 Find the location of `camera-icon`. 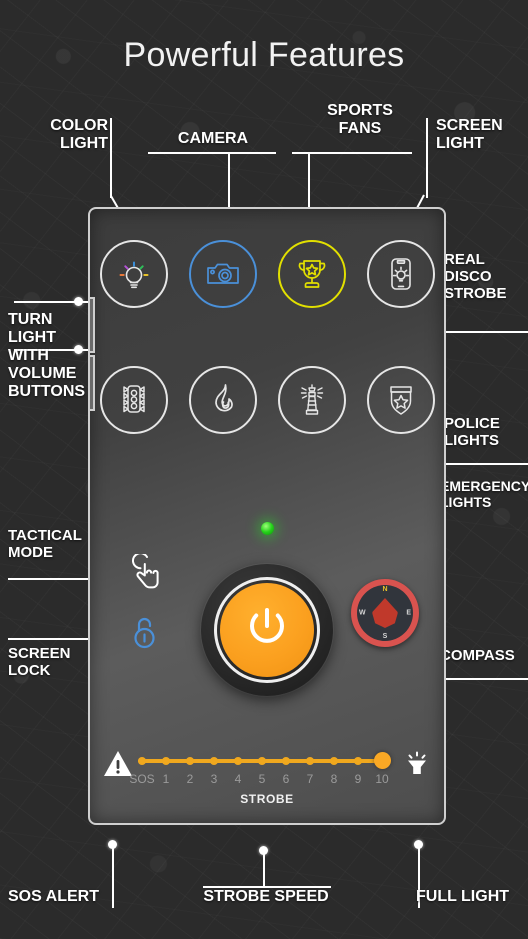

camera-icon is located at coordinates (223, 274).